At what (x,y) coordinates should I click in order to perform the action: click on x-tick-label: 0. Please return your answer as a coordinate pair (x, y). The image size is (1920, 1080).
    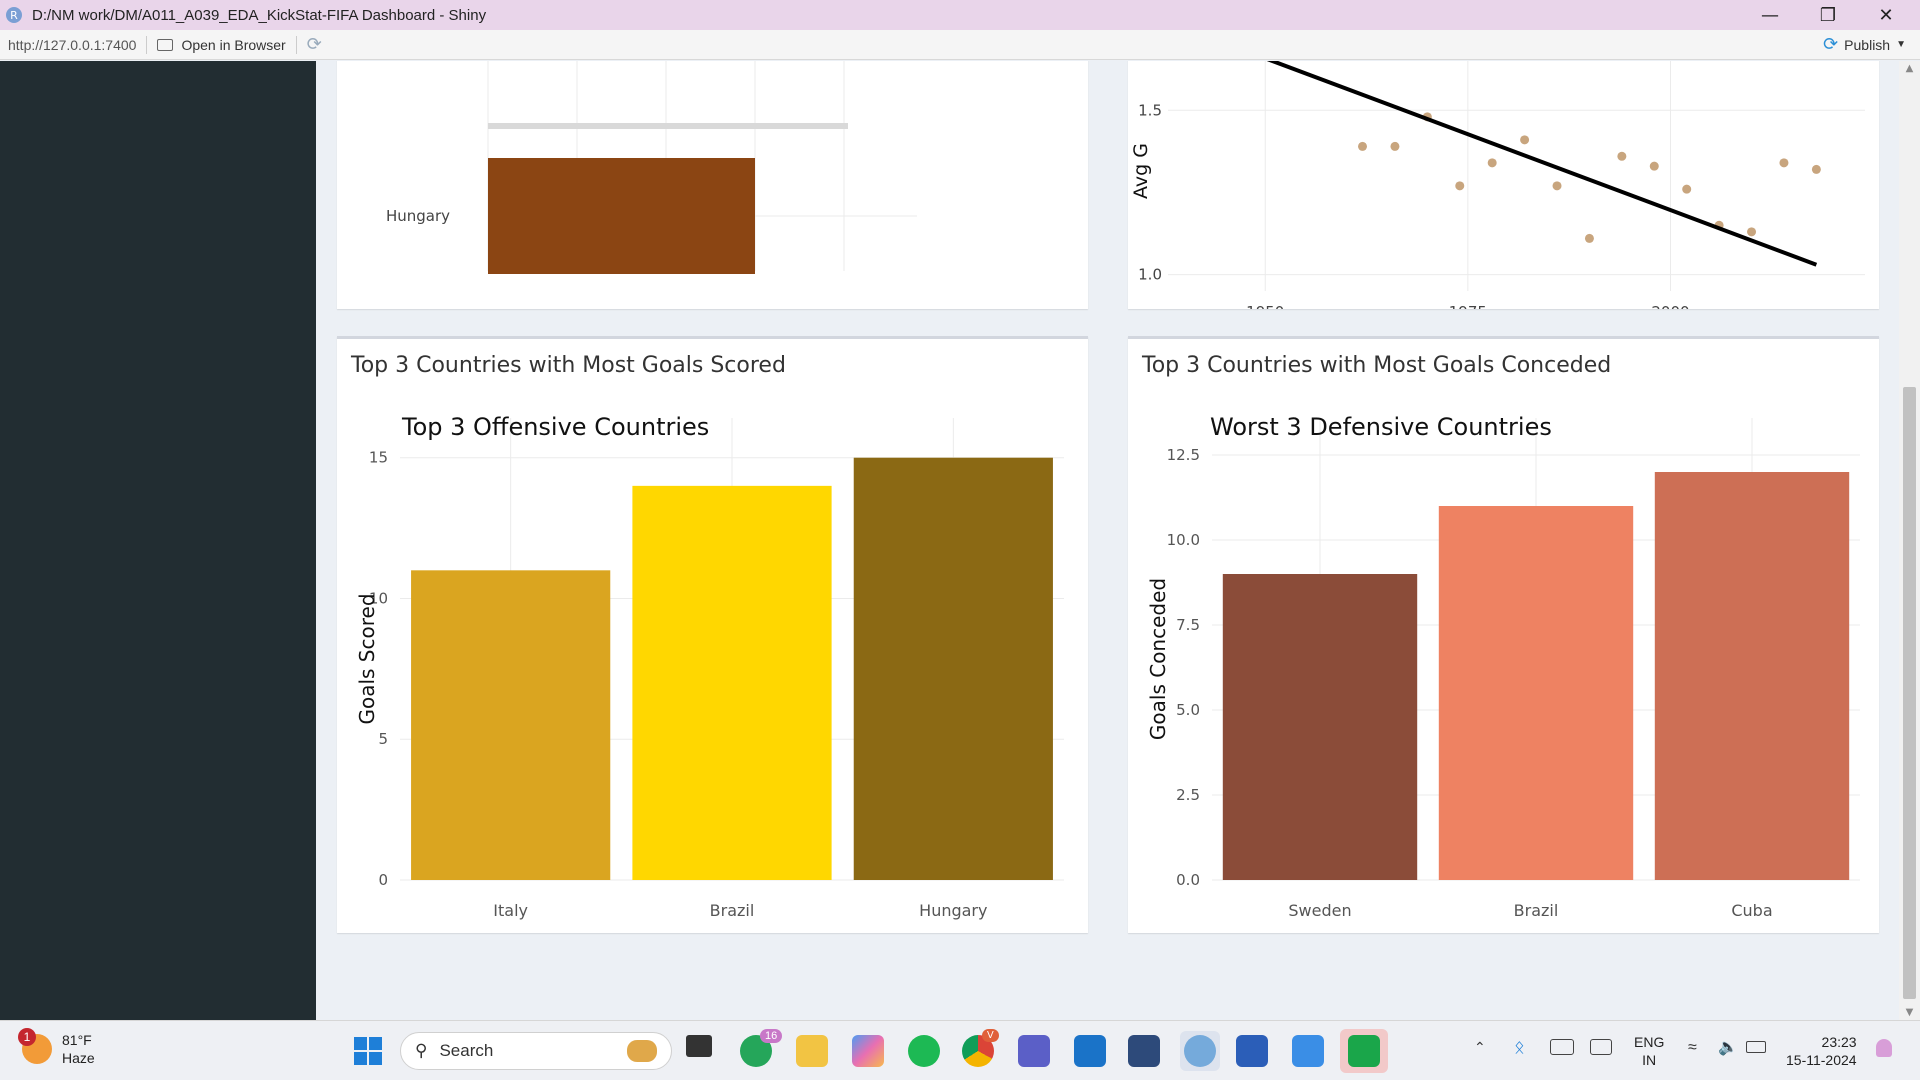
    Looking at the image, I should click on (488, 308).